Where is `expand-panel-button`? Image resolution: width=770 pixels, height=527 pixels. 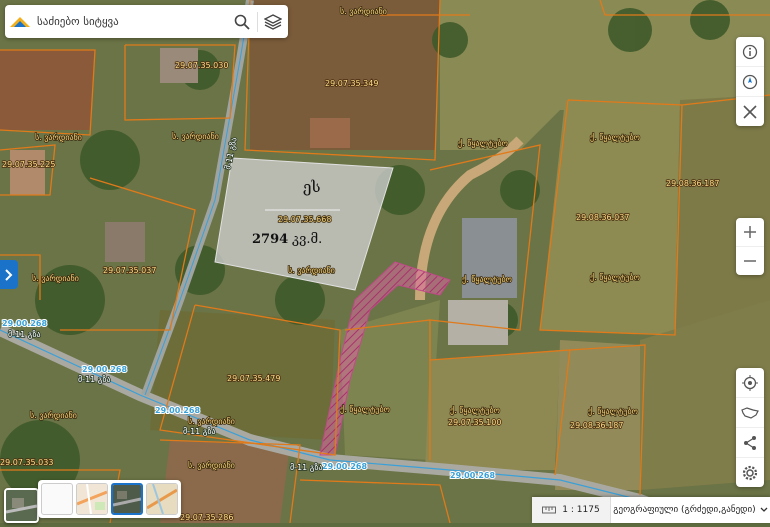
expand-panel-button is located at coordinates (9, 274).